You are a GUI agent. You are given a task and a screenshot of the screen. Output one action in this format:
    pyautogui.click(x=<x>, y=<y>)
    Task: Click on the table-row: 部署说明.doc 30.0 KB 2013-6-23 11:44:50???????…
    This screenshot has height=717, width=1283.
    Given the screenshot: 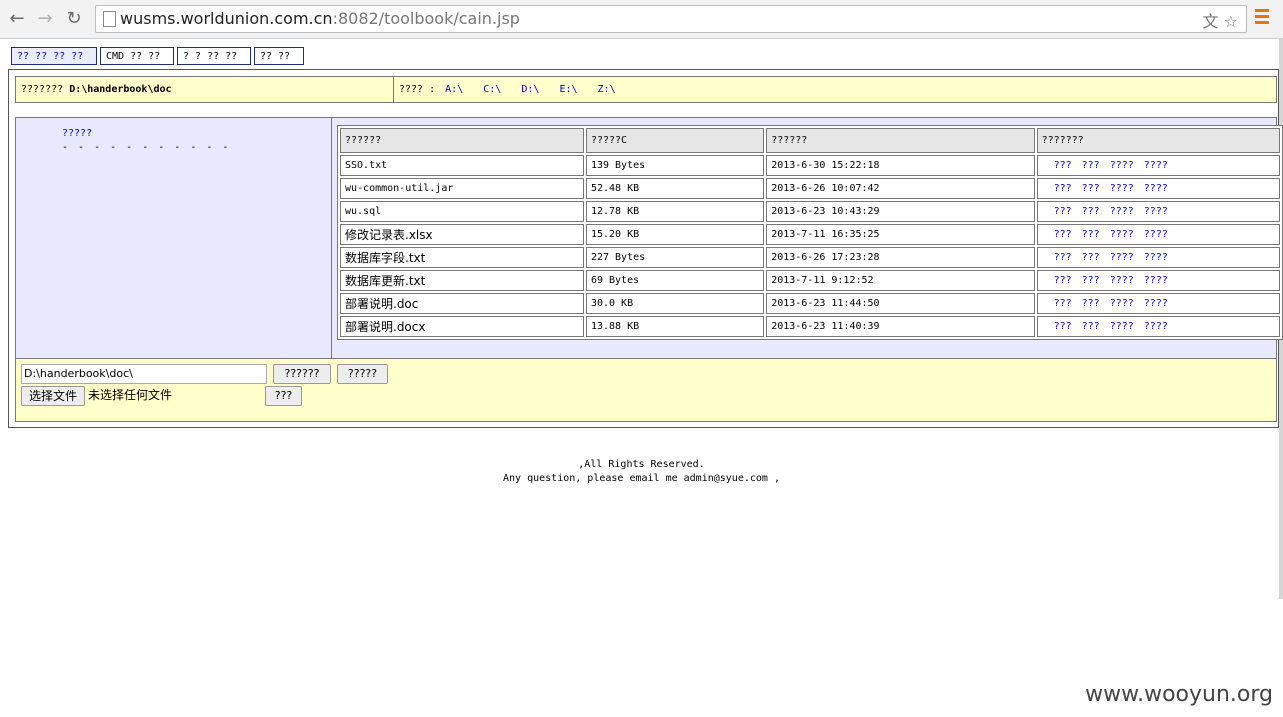 What is the action you would take?
    pyautogui.click(x=810, y=303)
    